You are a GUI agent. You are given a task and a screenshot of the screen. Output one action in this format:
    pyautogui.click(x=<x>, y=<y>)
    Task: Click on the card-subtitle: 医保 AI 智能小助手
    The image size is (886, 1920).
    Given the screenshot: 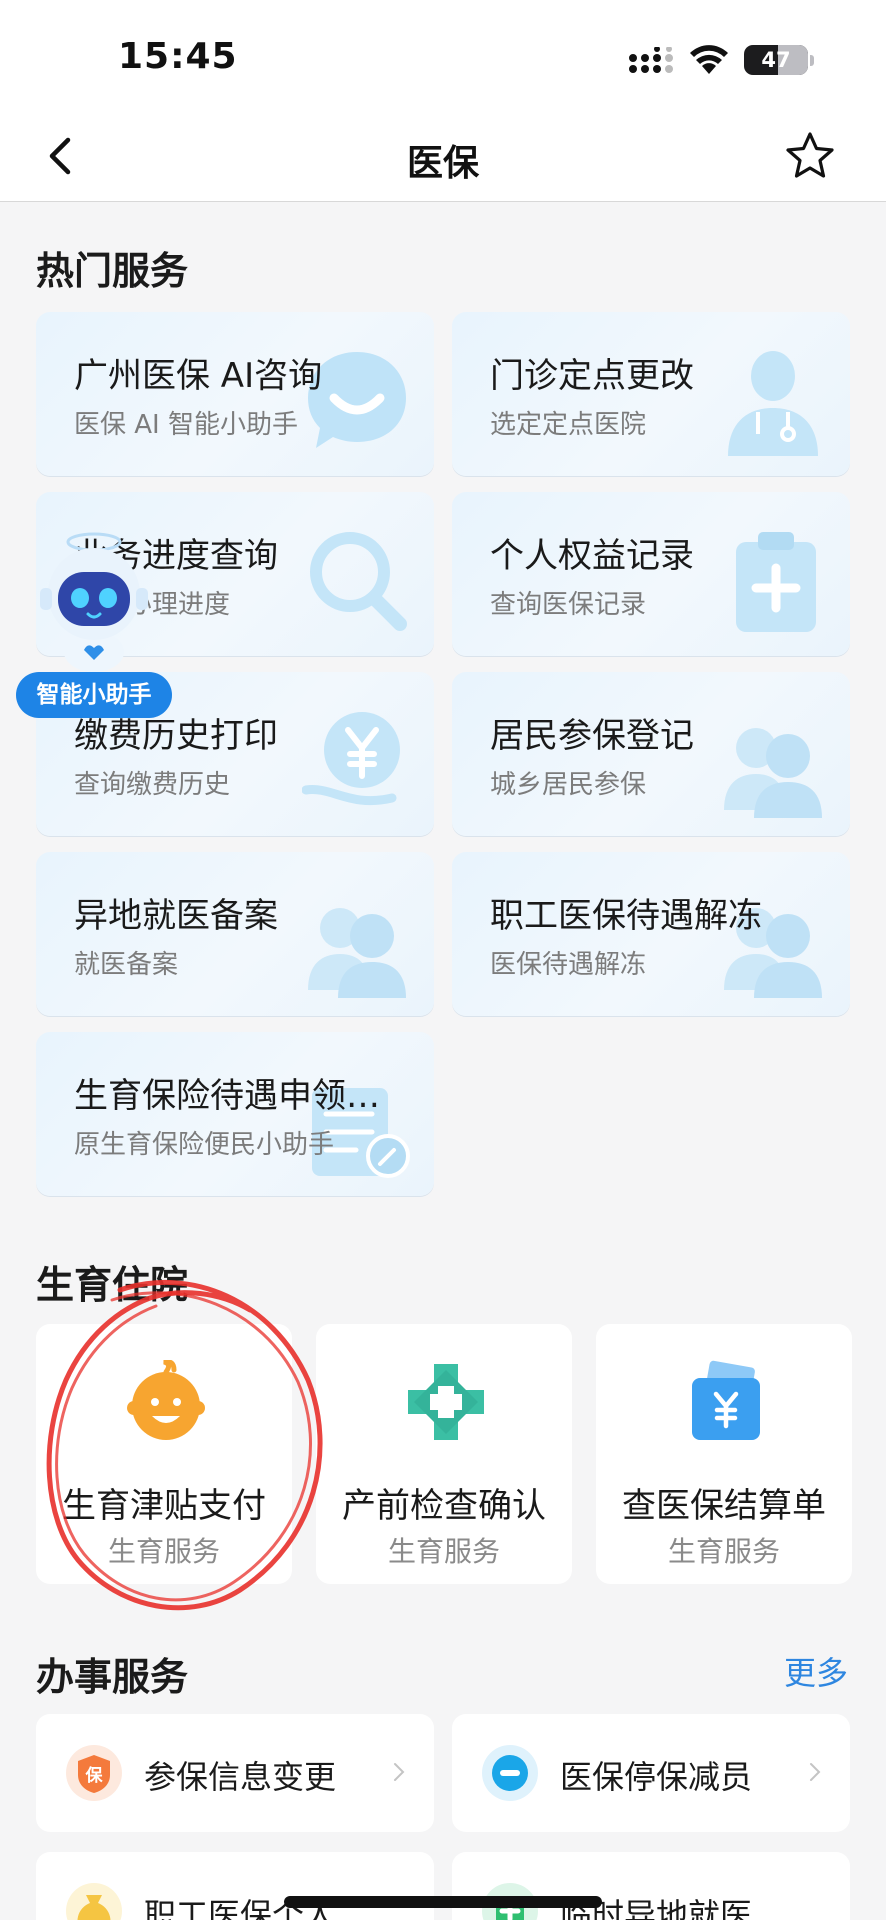 What is the action you would take?
    pyautogui.click(x=186, y=425)
    